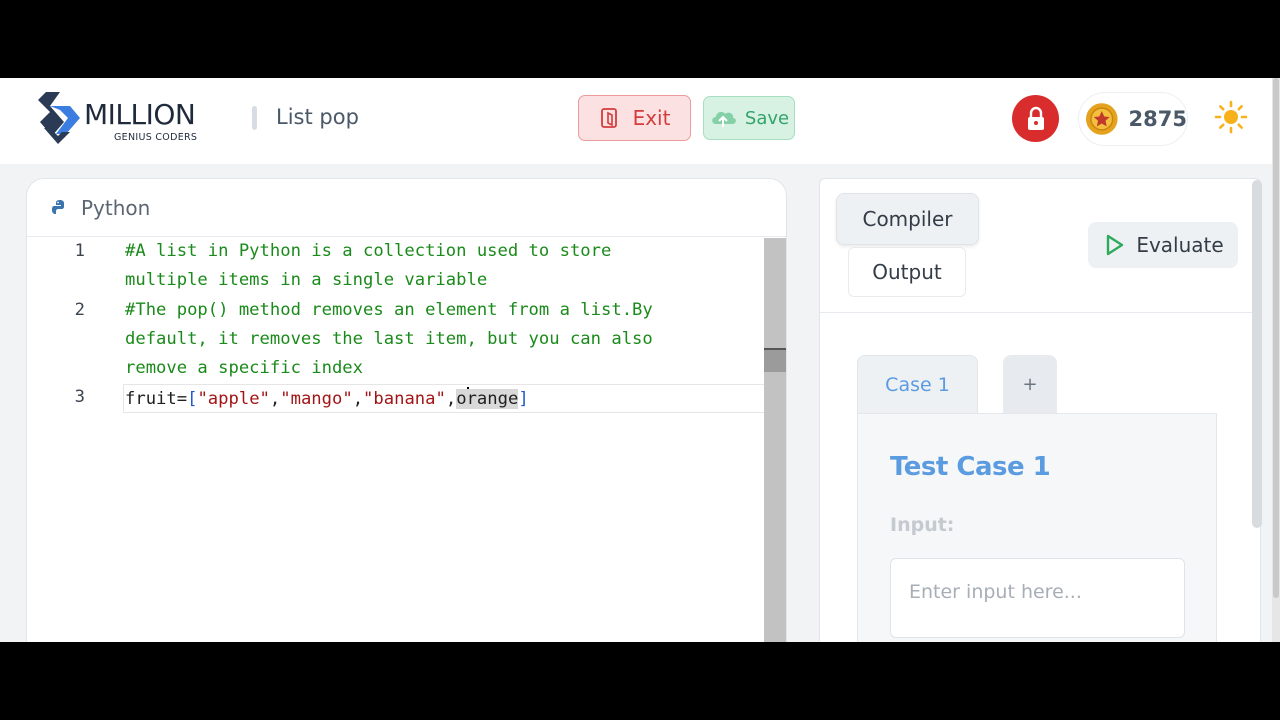 Image resolution: width=1280 pixels, height=720 pixels. Describe the element at coordinates (922, 525) in the screenshot. I see `input-label: Input:` at that location.